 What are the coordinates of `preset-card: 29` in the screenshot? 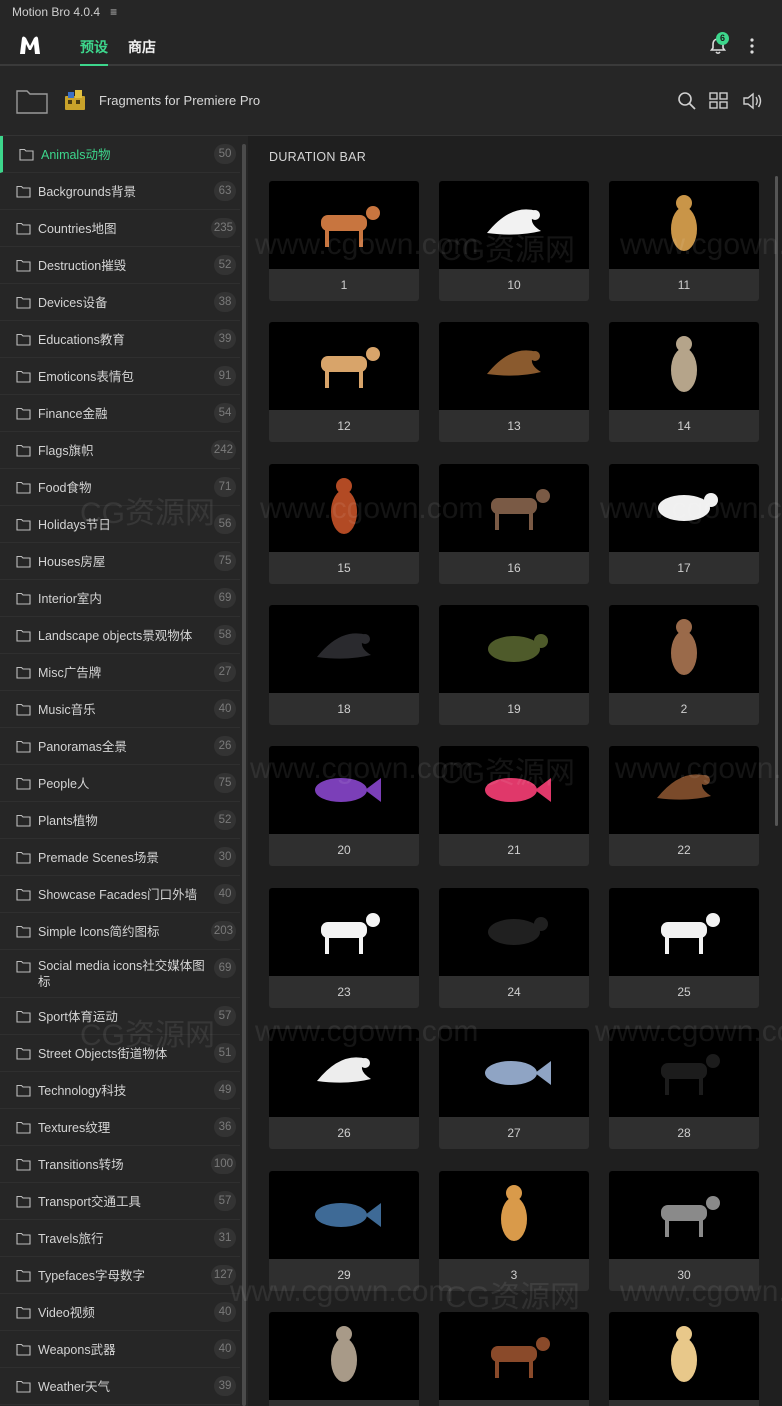 It's located at (344, 1231).